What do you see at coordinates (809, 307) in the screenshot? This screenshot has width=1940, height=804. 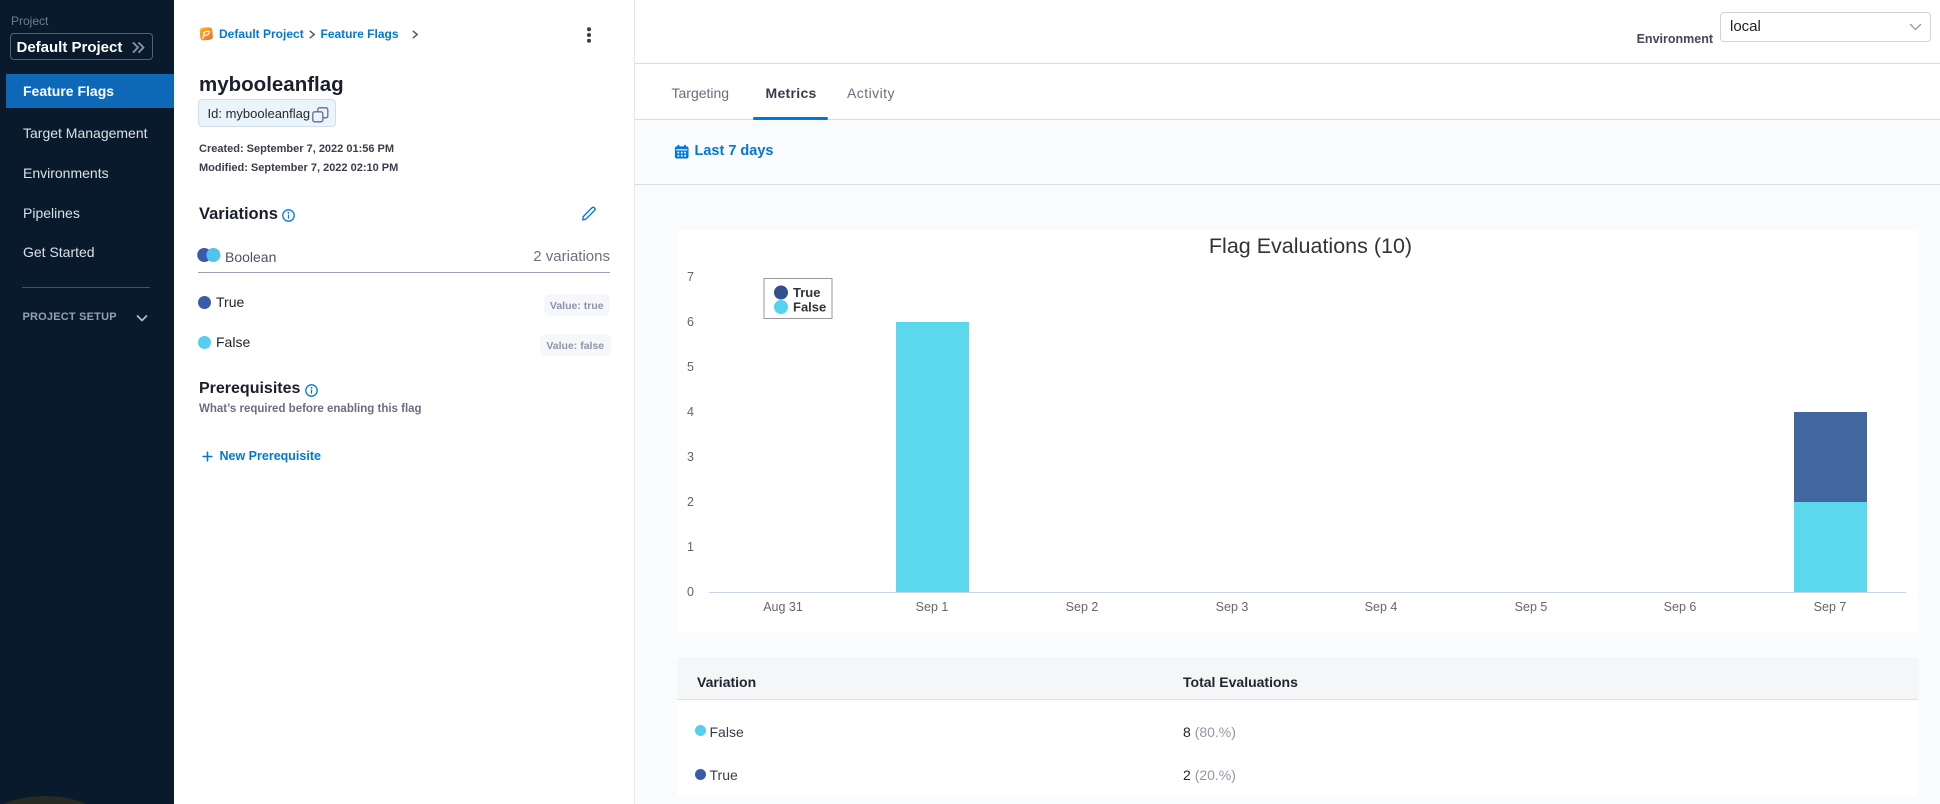 I see `svg-text: False` at bounding box center [809, 307].